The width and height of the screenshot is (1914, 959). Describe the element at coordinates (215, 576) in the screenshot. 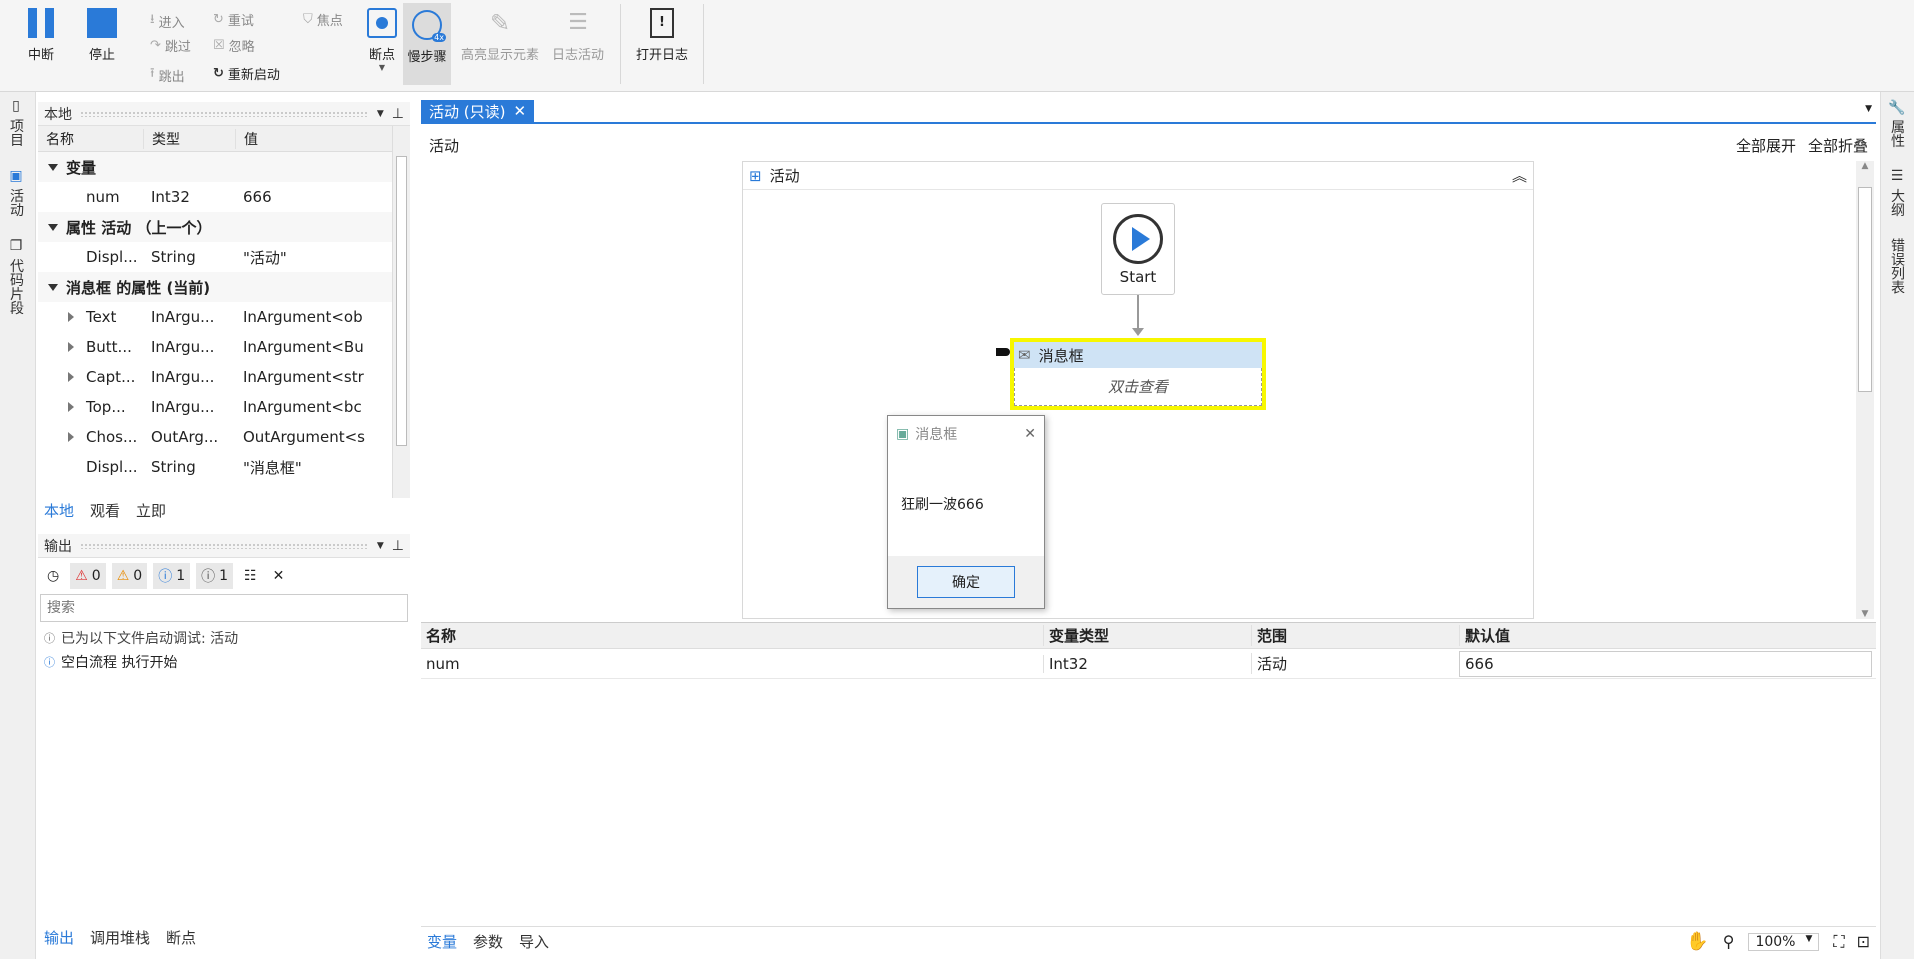

I see `trace-filter: ⓘ 1` at that location.